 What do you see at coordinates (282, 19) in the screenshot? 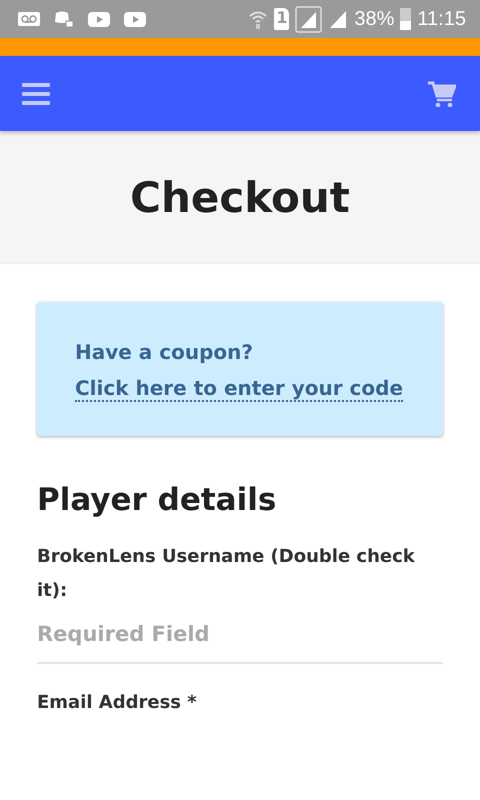
I see `sim-icon: 1` at bounding box center [282, 19].